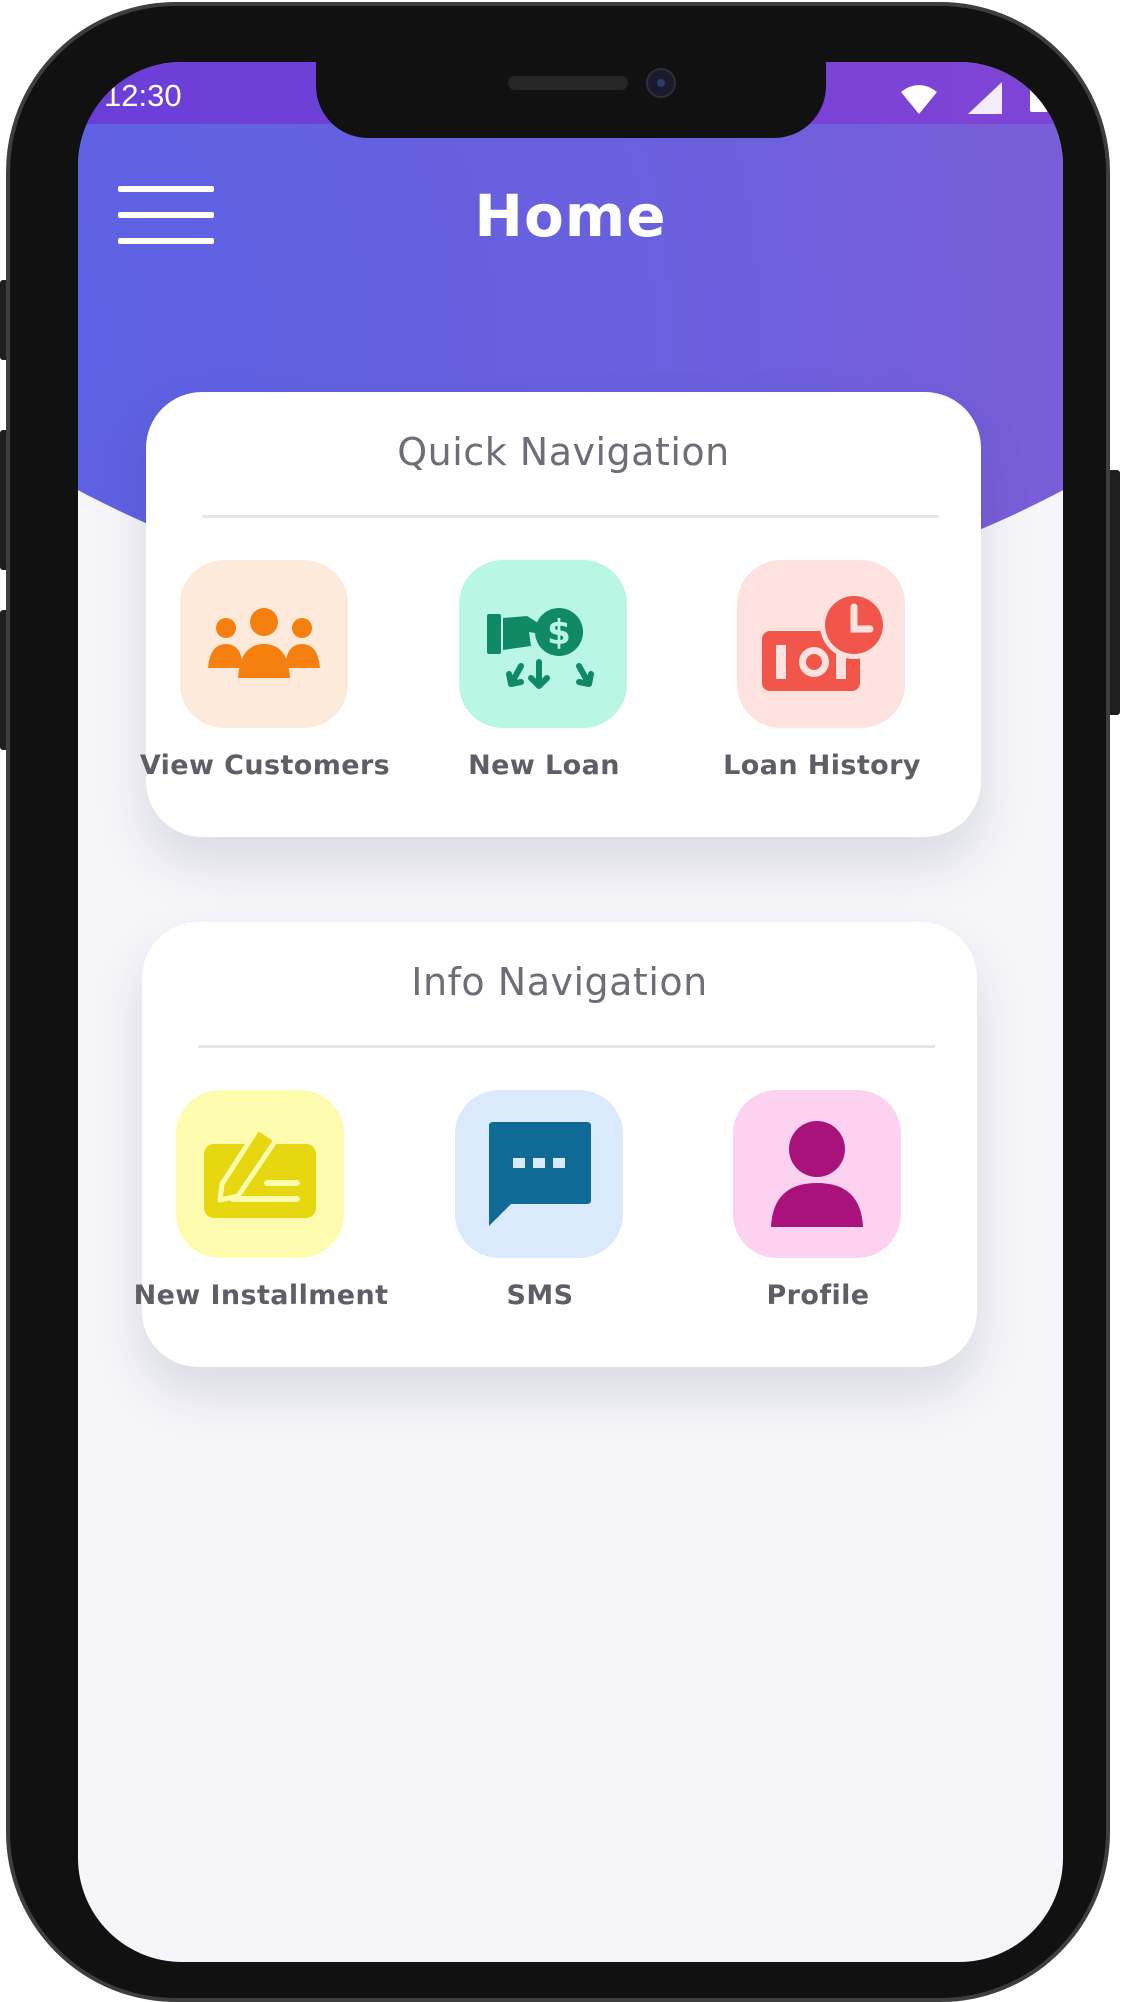 This screenshot has height=2002, width=1135. Describe the element at coordinates (544, 765) in the screenshot. I see `new-loan-label: New Loan` at that location.